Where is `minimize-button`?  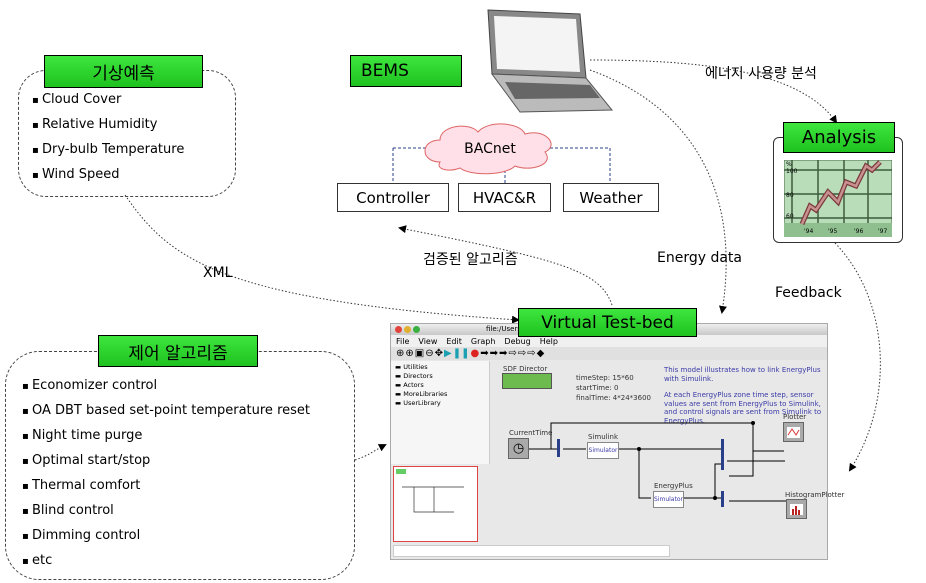 minimize-button is located at coordinates (407, 329).